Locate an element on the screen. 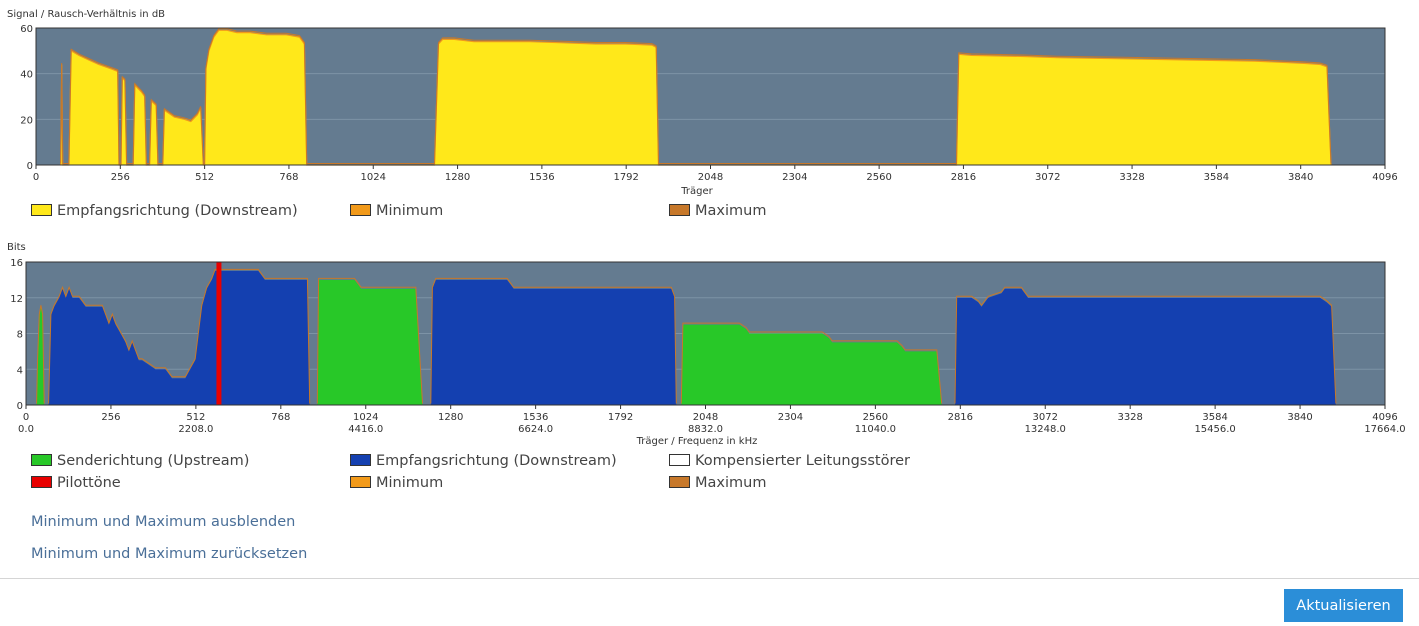  snr-legend-maximum: Maximum is located at coordinates (717, 211).